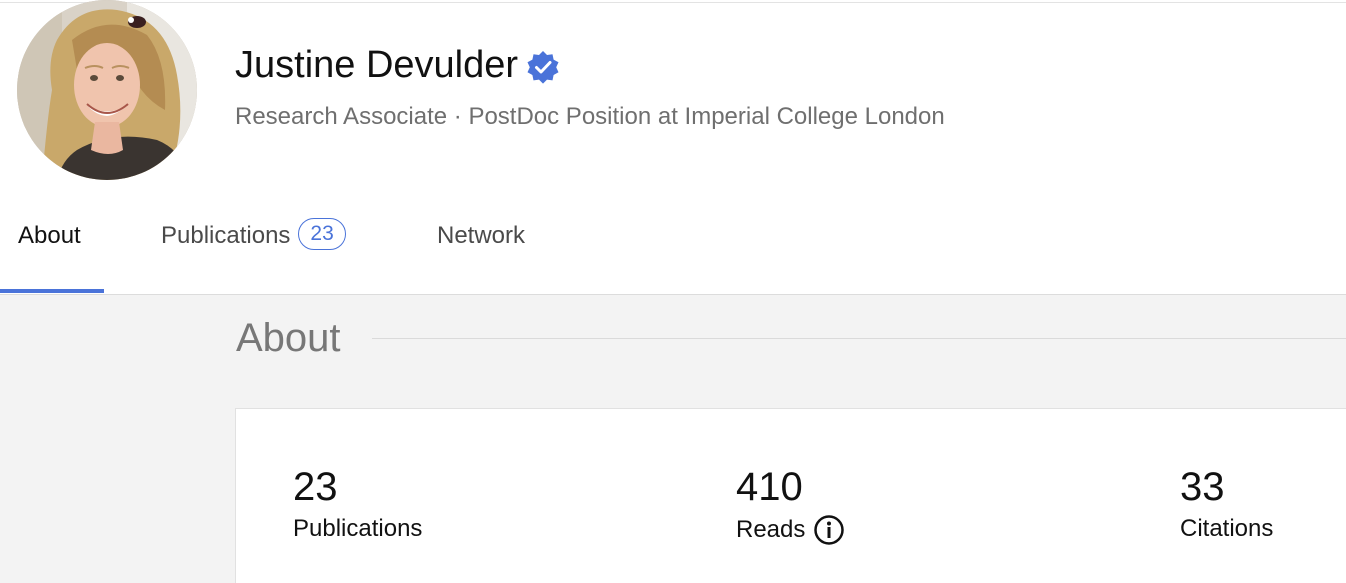 The width and height of the screenshot is (1346, 583). I want to click on stat-label: Publications, so click(357, 529).